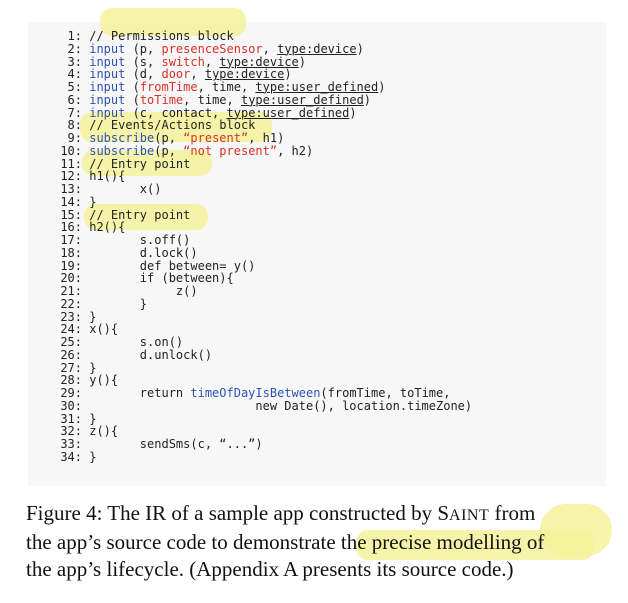  I want to click on line-number: 14:, so click(71, 201).